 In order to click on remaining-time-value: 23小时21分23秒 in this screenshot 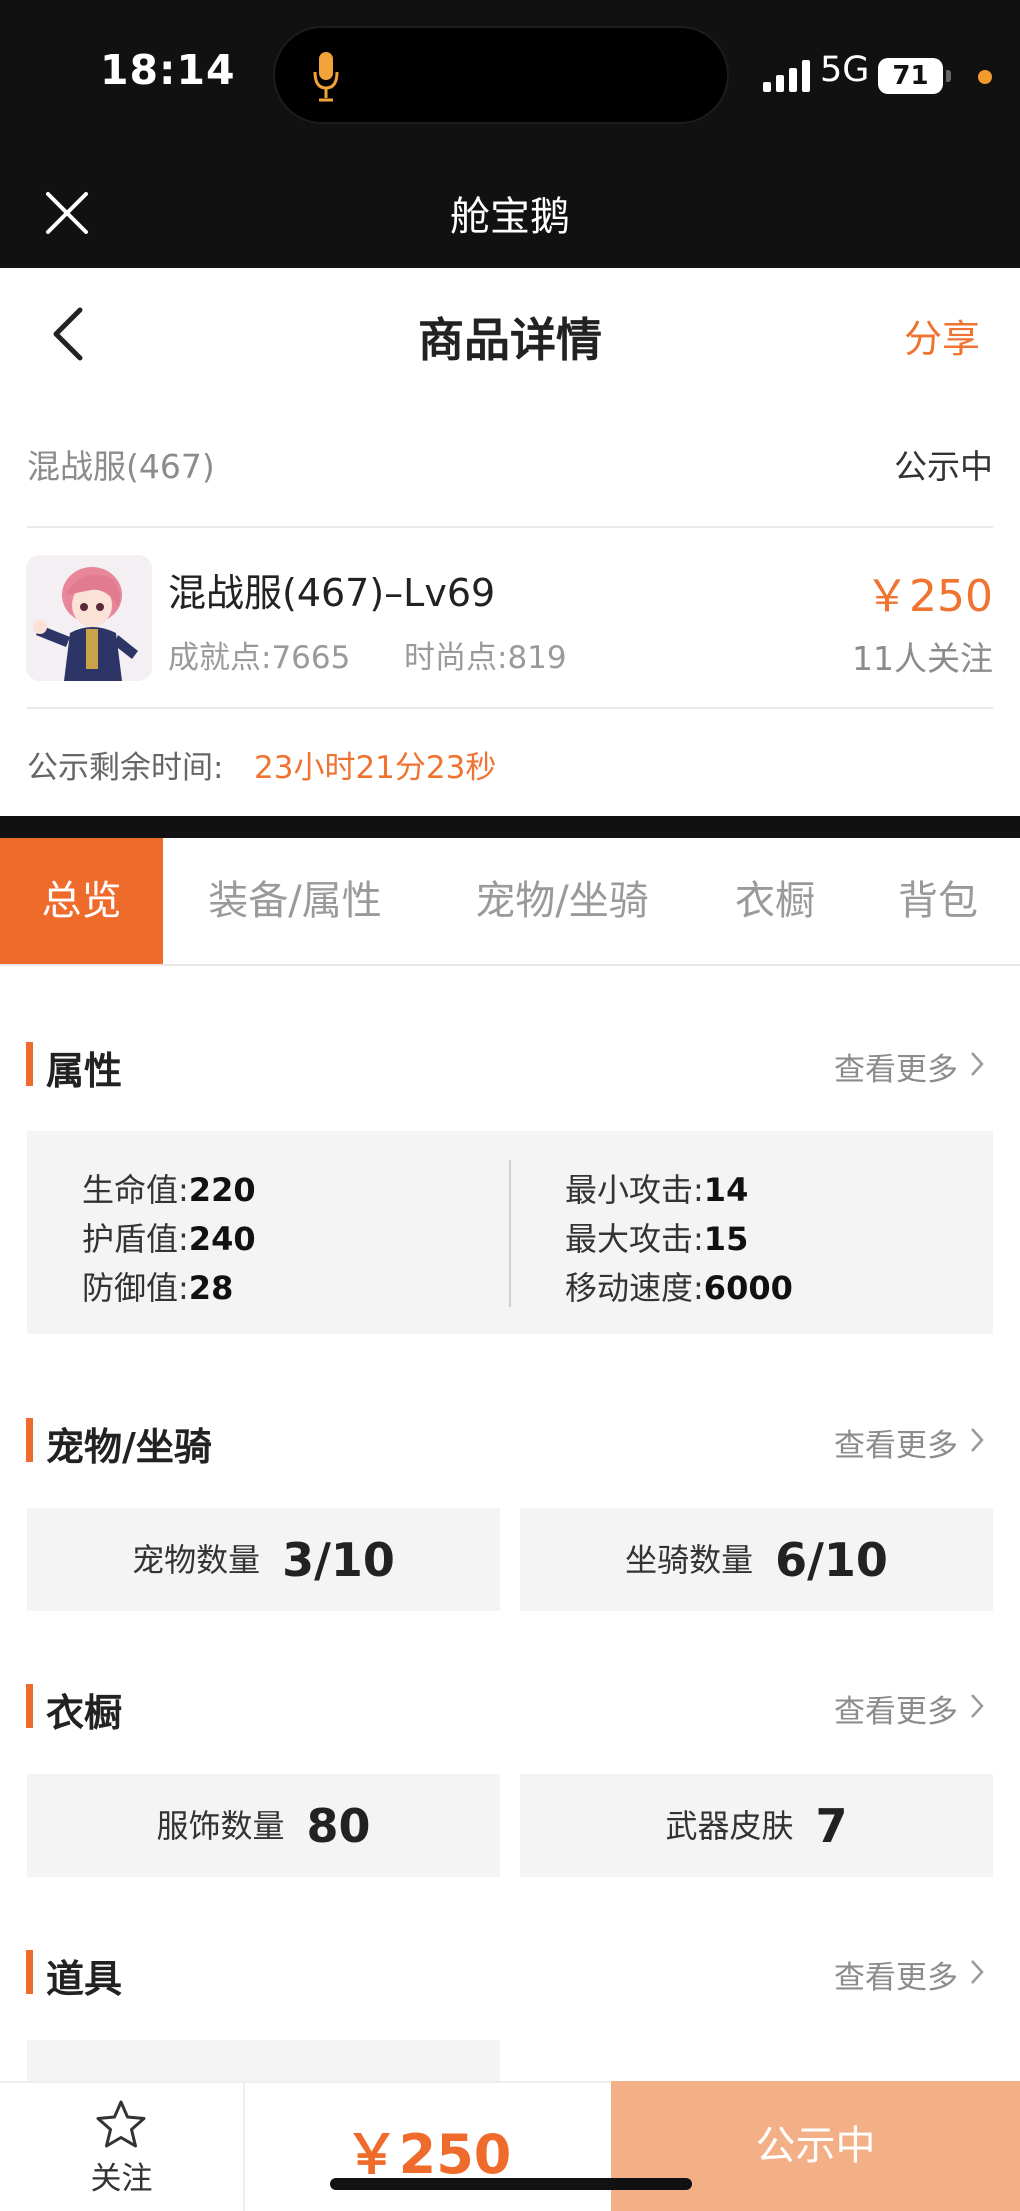, I will do `click(375, 768)`.